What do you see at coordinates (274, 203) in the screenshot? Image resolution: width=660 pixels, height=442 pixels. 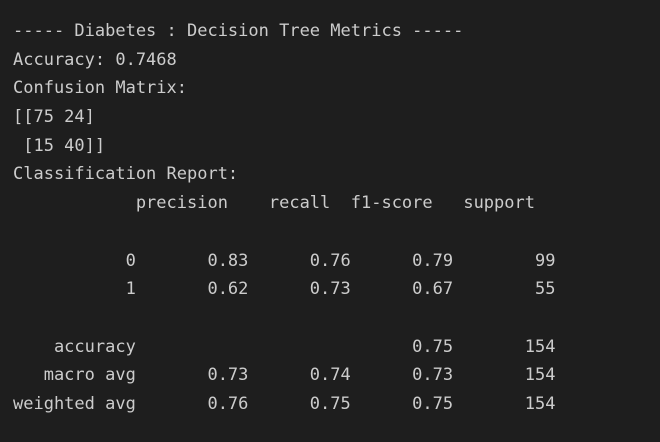 I see `report-column-headers: precision recall f1-score support` at bounding box center [274, 203].